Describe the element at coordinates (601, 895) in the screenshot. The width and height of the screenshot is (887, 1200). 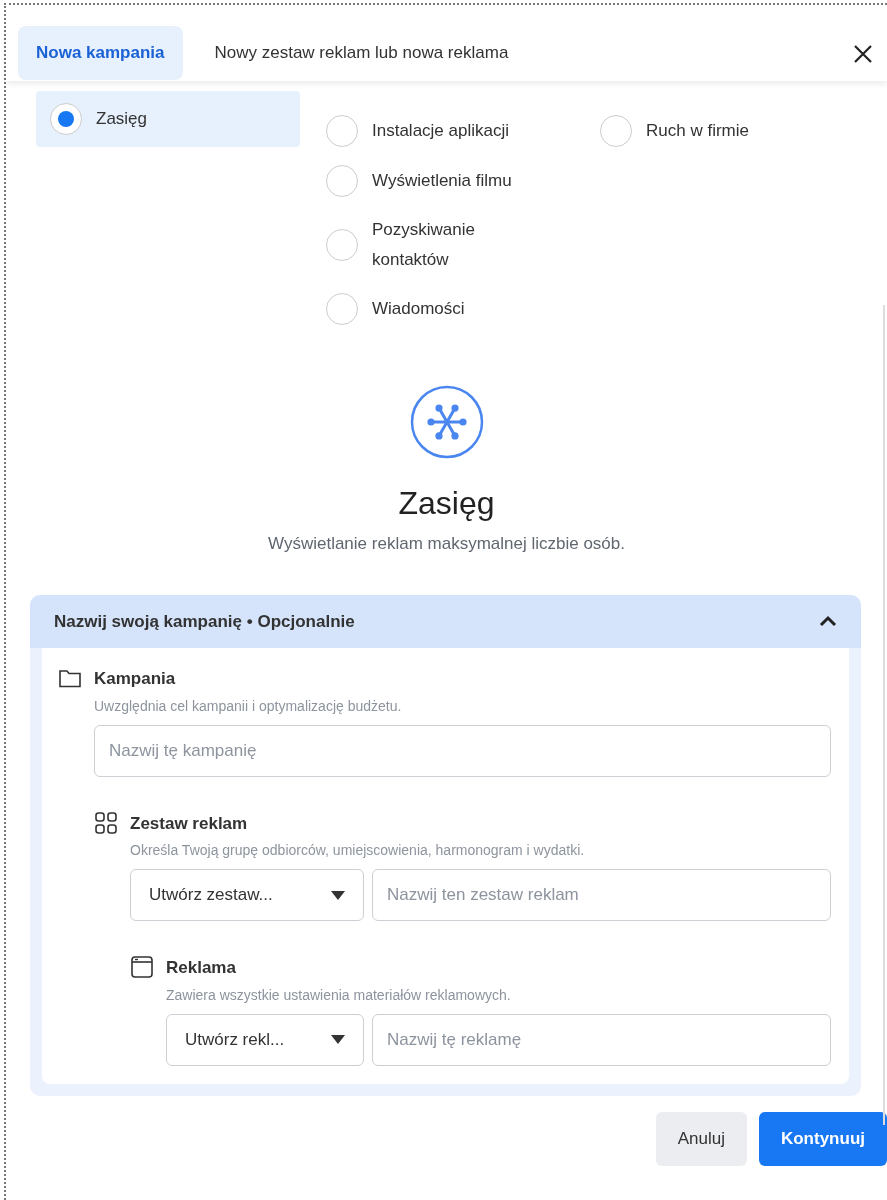
I see `name-input: Nazwij ten zestaw reklam` at that location.